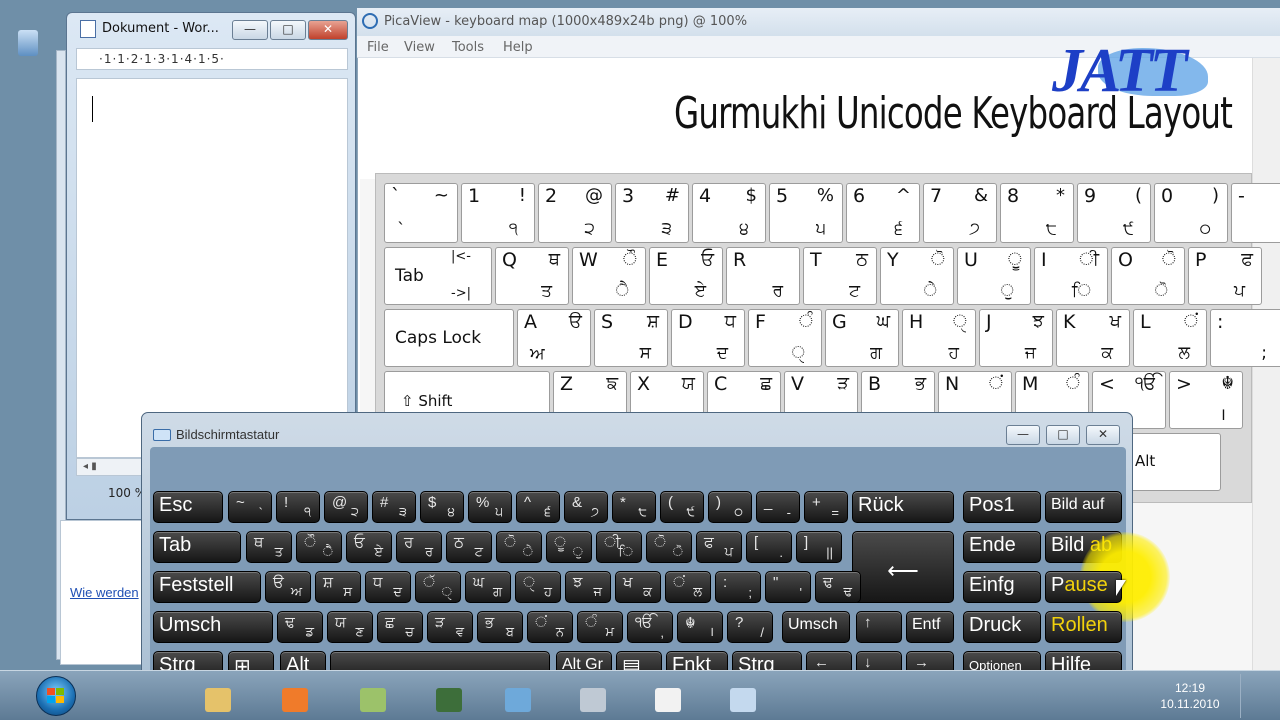 The width and height of the screenshot is (1280, 720). I want to click on osk-char-key: ੴ,, so click(650, 627).